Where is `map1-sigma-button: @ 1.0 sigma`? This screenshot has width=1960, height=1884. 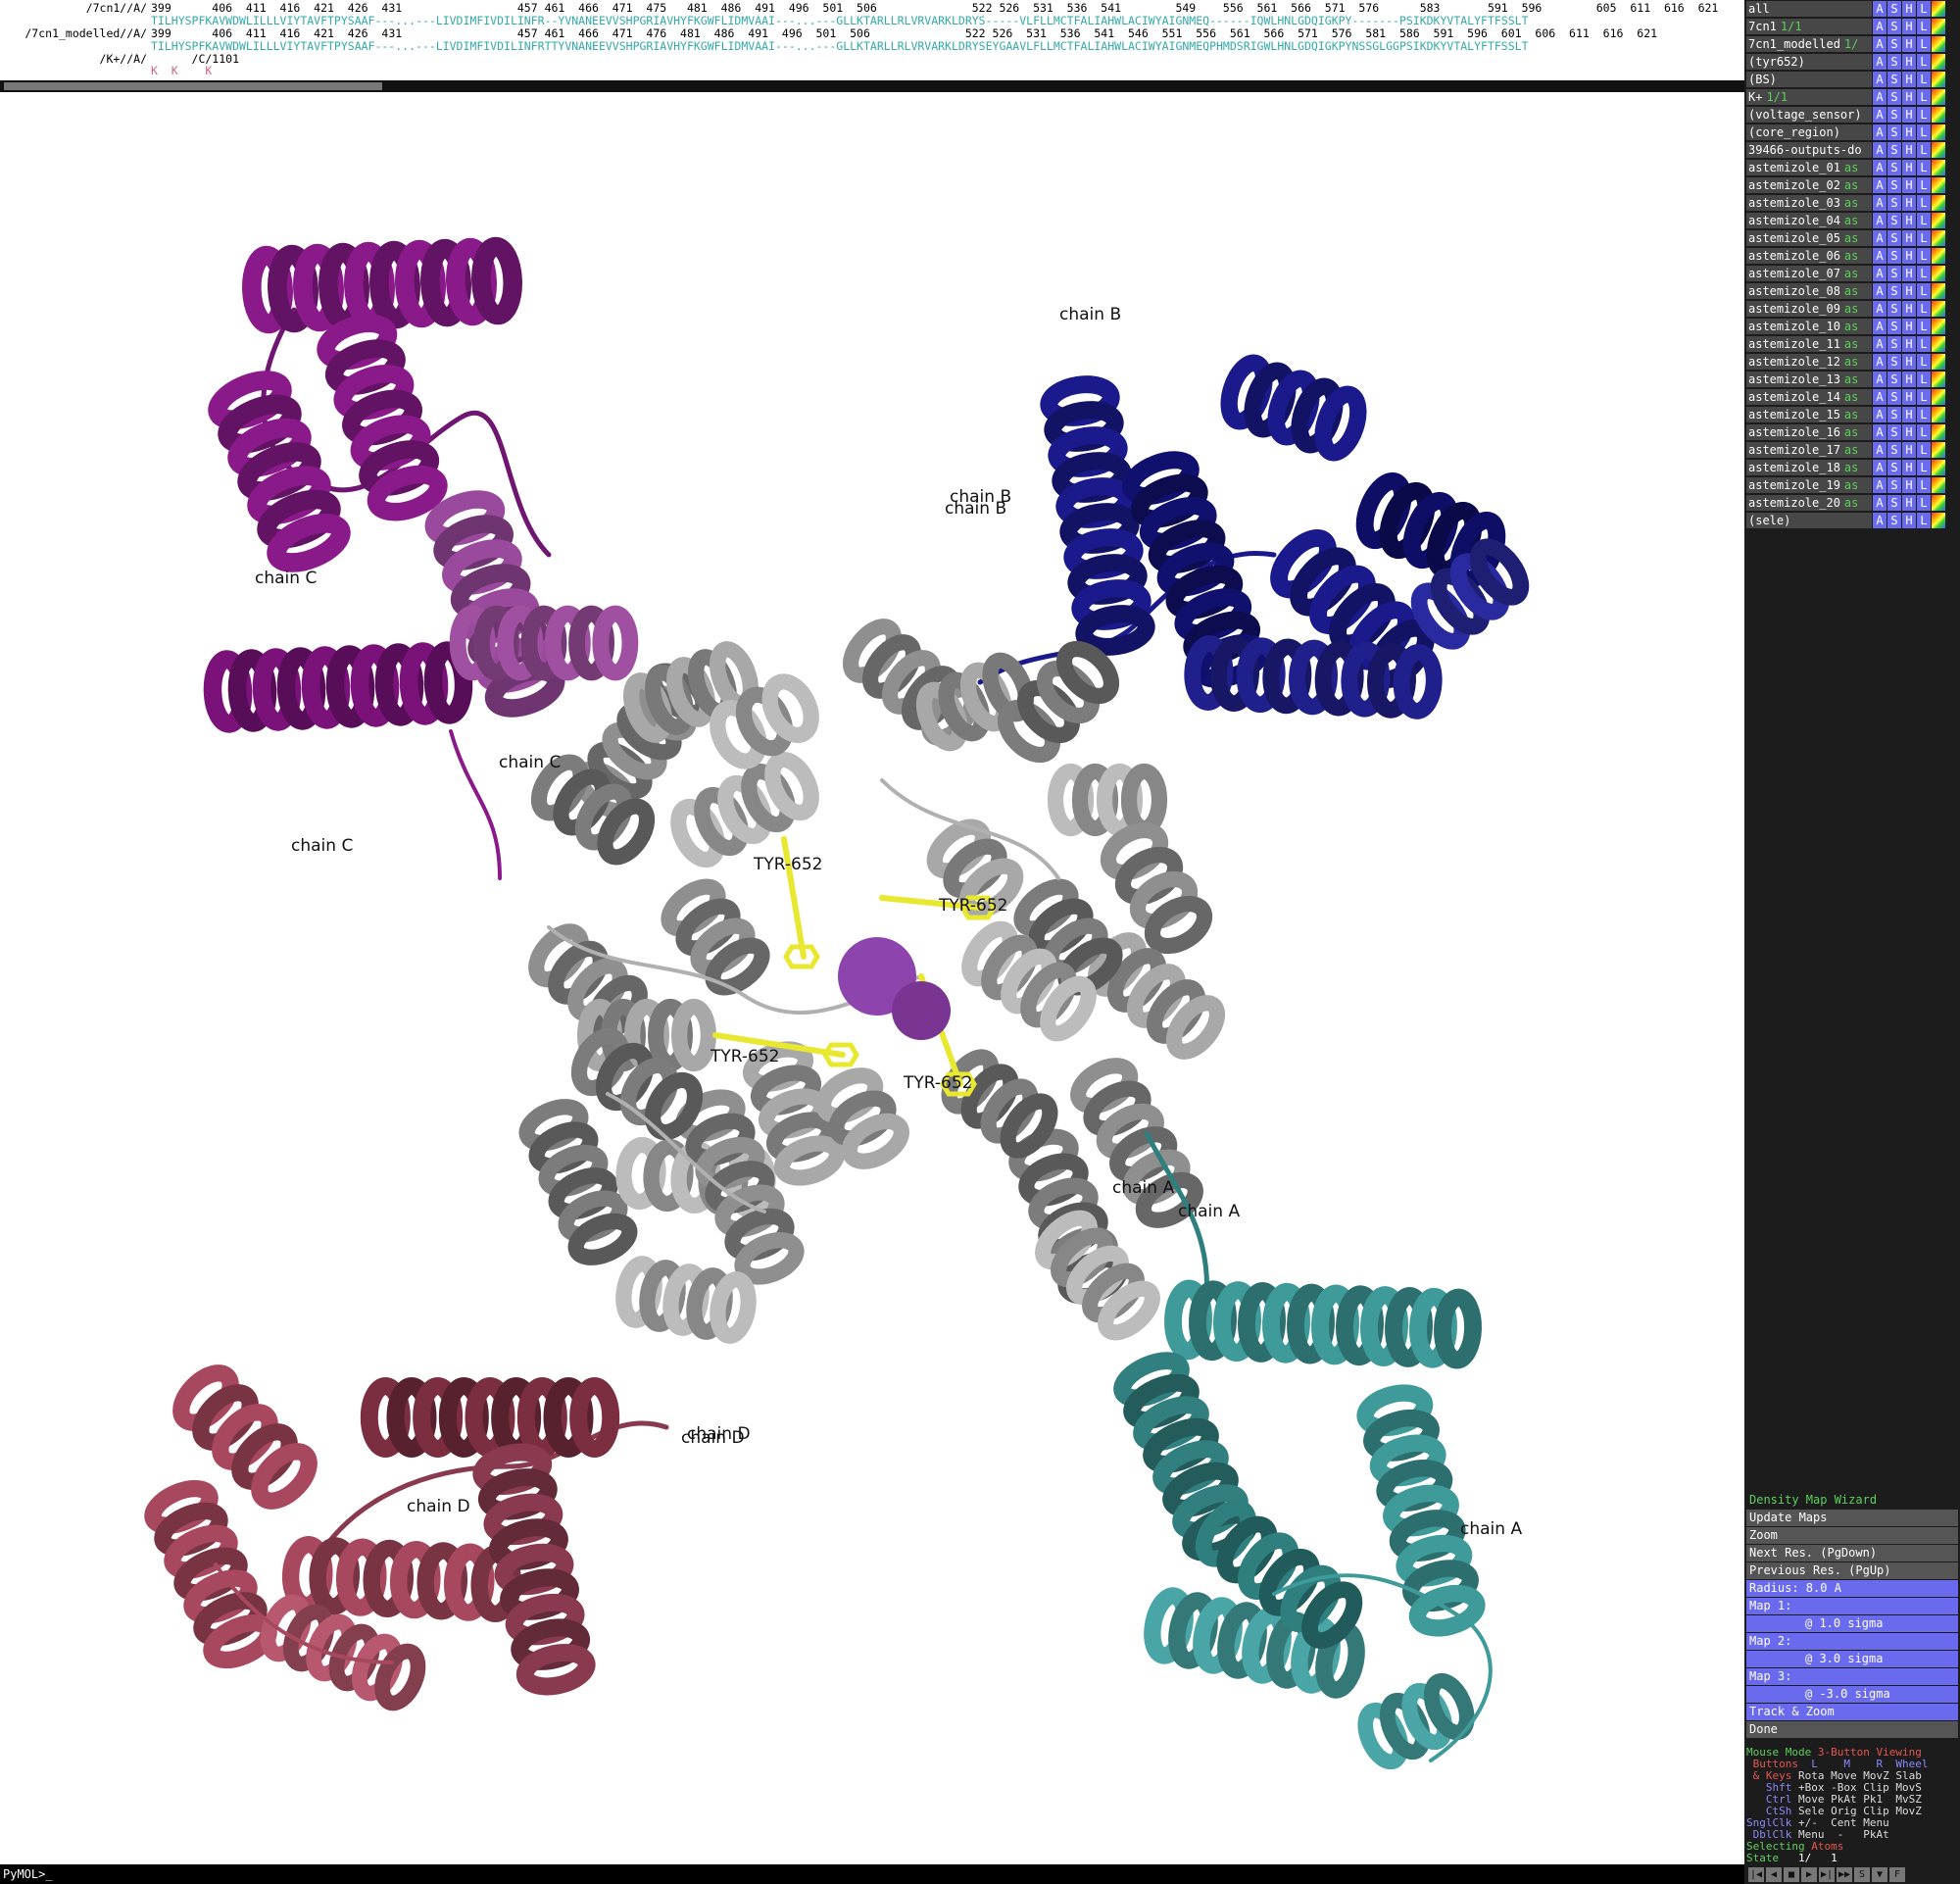
map1-sigma-button: @ 1.0 sigma is located at coordinates (1852, 1624).